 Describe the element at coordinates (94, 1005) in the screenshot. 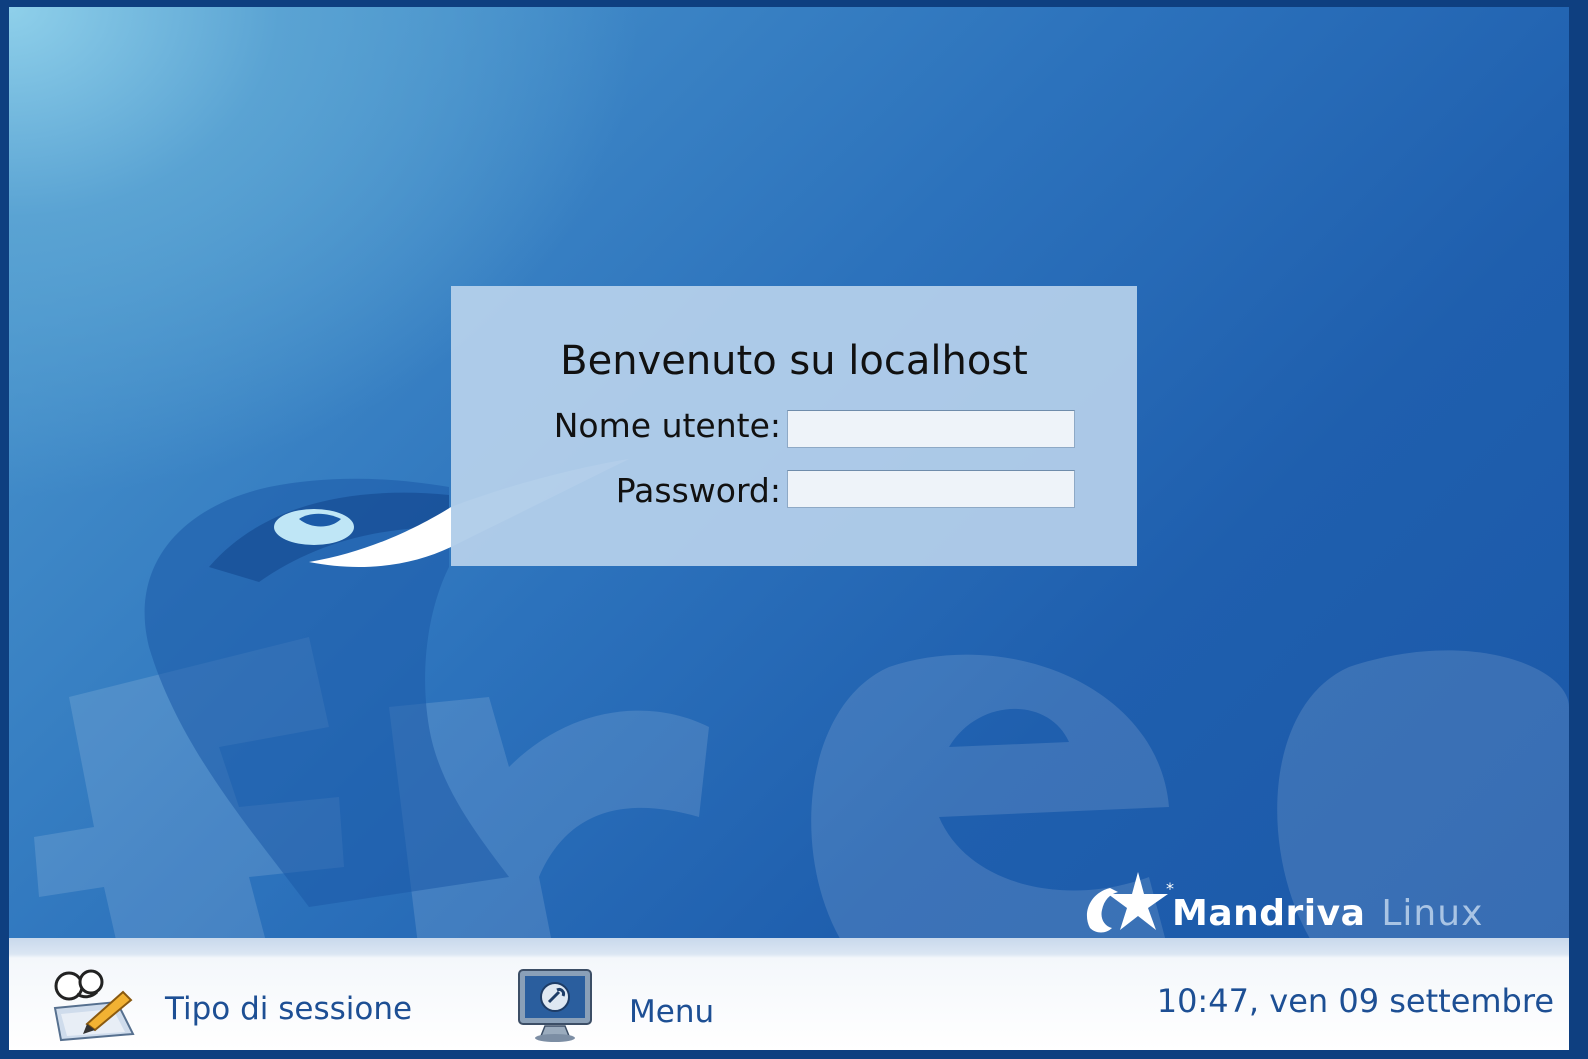

I see `session-type-icon` at that location.